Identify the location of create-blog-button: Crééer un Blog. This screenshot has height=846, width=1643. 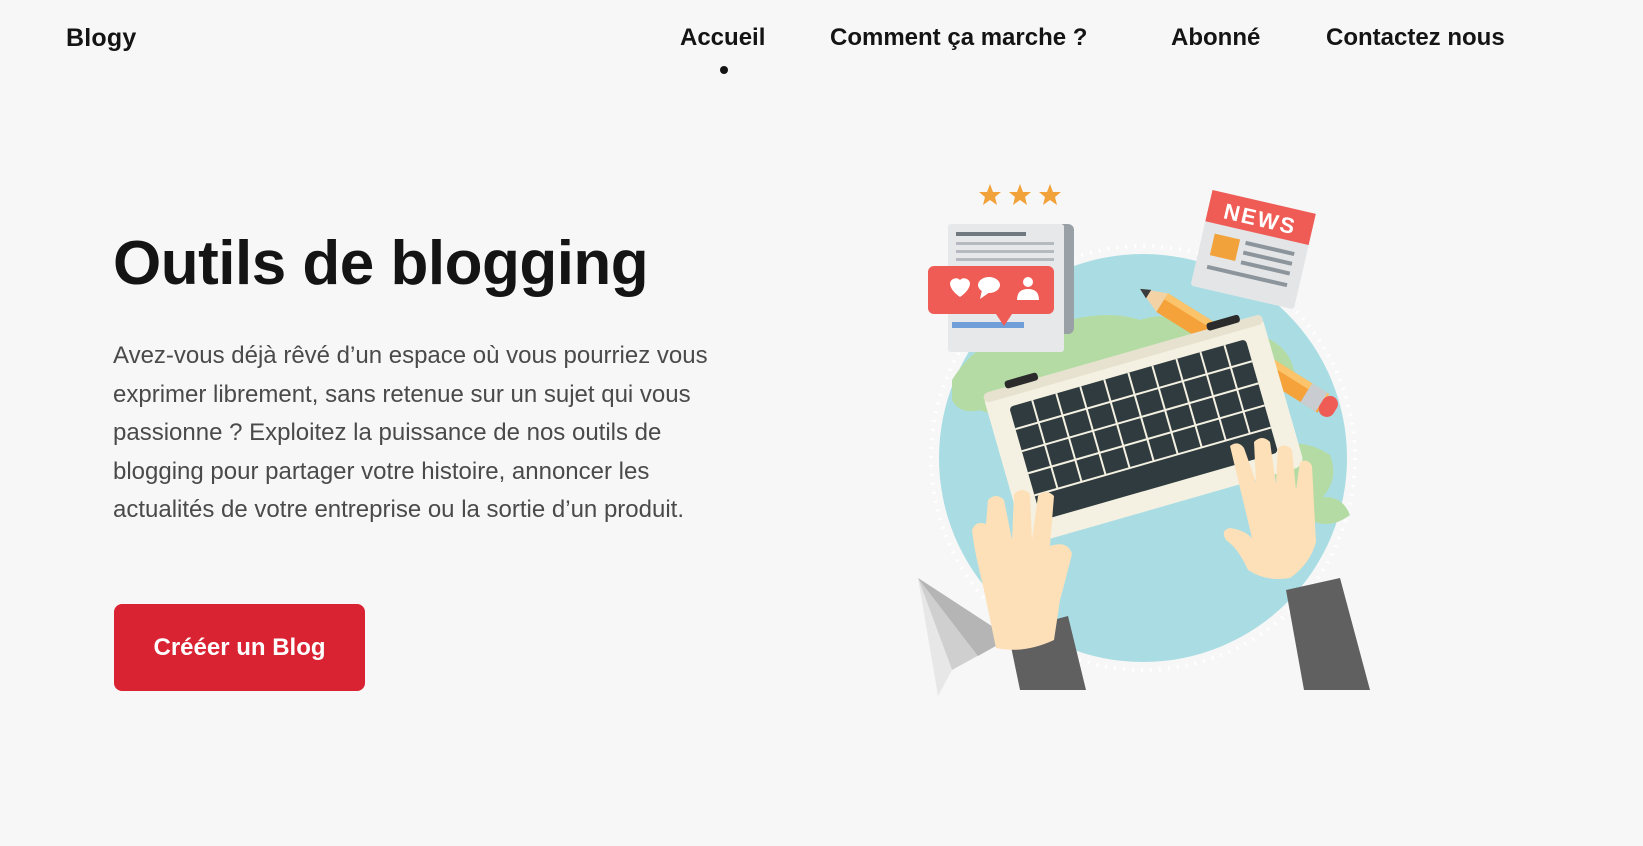
(239, 647).